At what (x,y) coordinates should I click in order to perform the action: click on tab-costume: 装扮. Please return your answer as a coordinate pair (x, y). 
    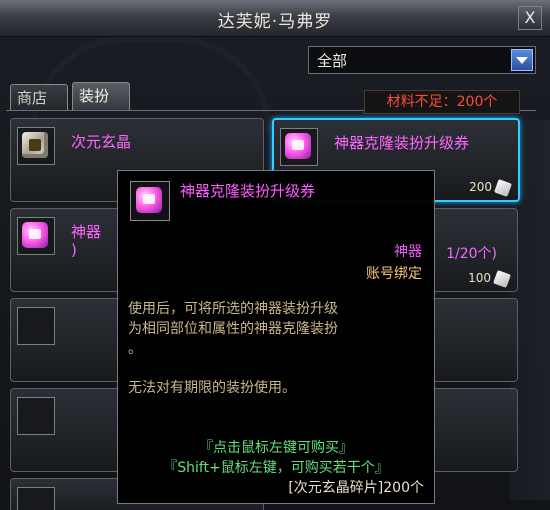
    Looking at the image, I should click on (101, 96).